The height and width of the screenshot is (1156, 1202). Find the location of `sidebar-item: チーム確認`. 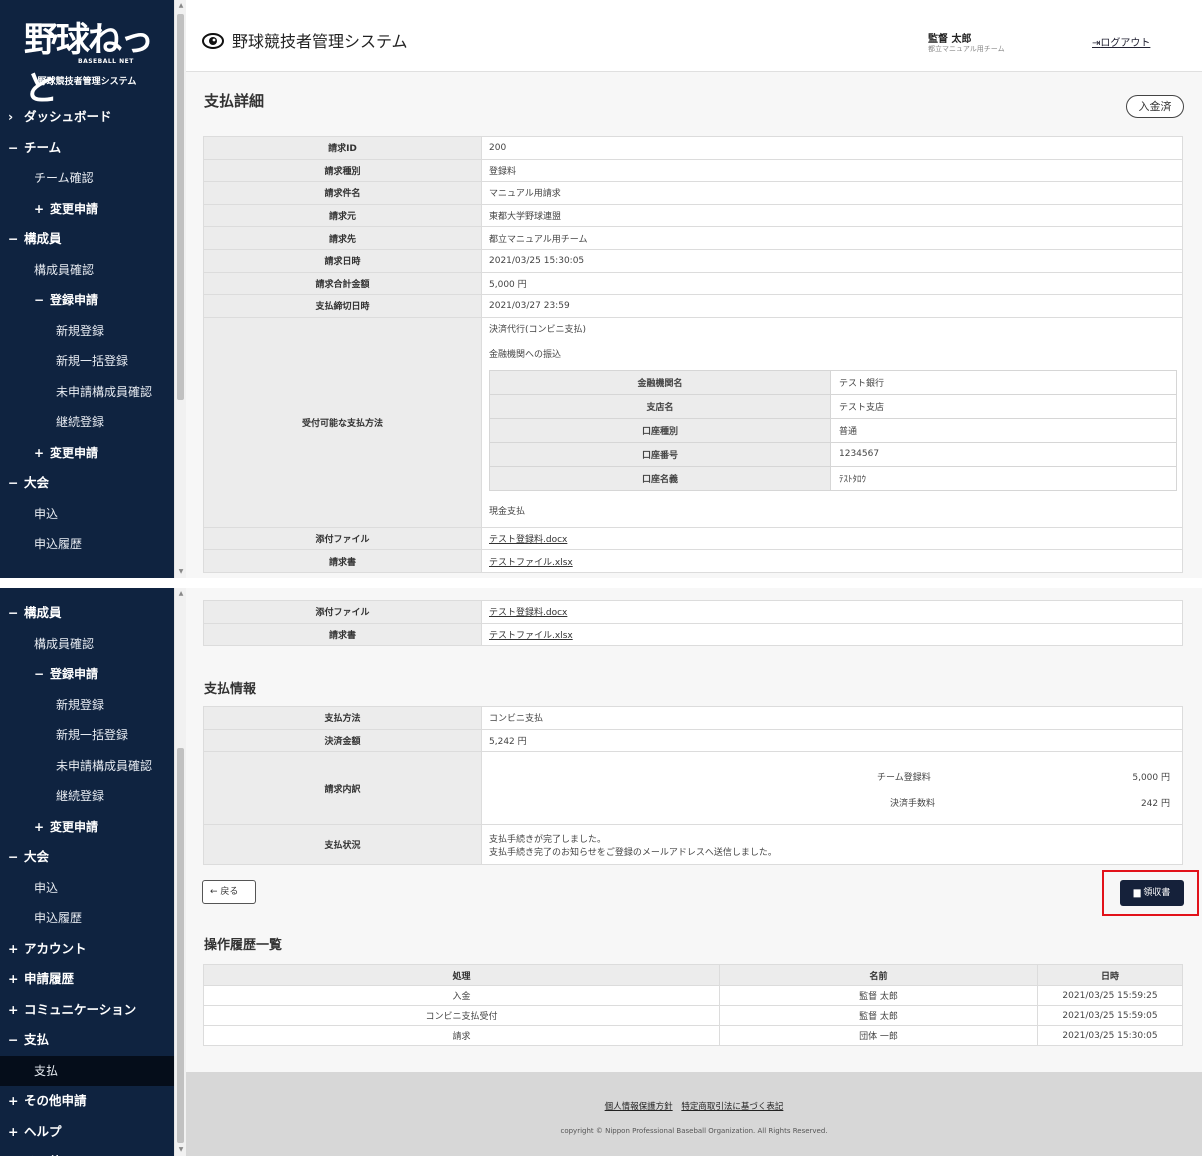

sidebar-item: チーム確認 is located at coordinates (87, 178).